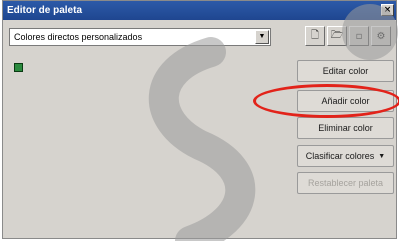 This screenshot has width=399, height=241. I want to click on reset-palette-button: Restablecer paleta, so click(345, 183).